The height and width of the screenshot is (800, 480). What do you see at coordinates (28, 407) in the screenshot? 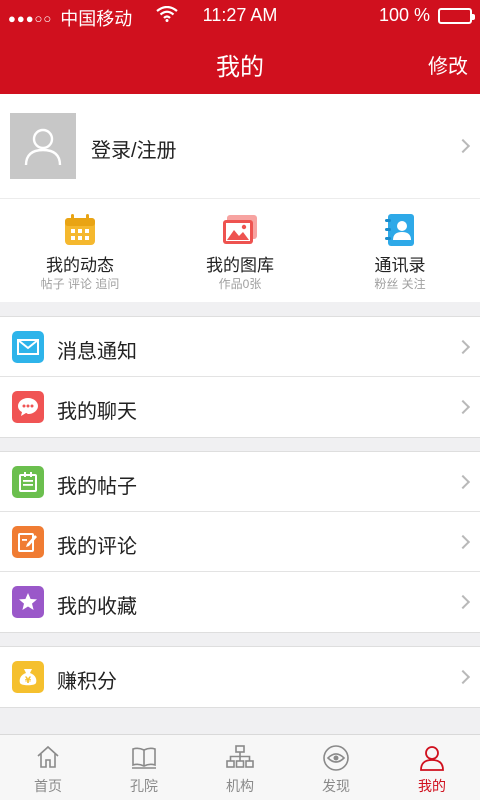
I see `chat-icon` at bounding box center [28, 407].